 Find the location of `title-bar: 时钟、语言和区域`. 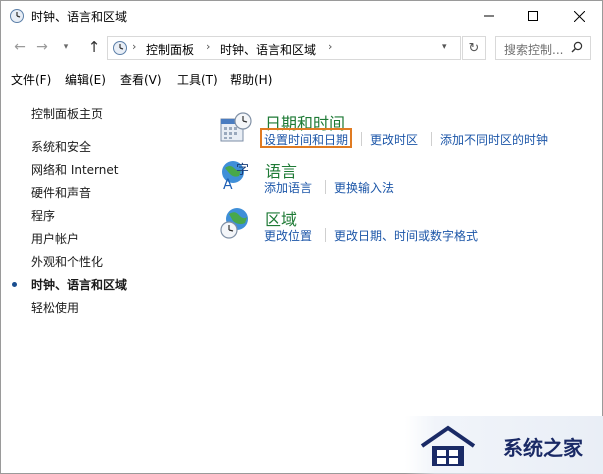

title-bar: 时钟、语言和区域 is located at coordinates (301, 16).